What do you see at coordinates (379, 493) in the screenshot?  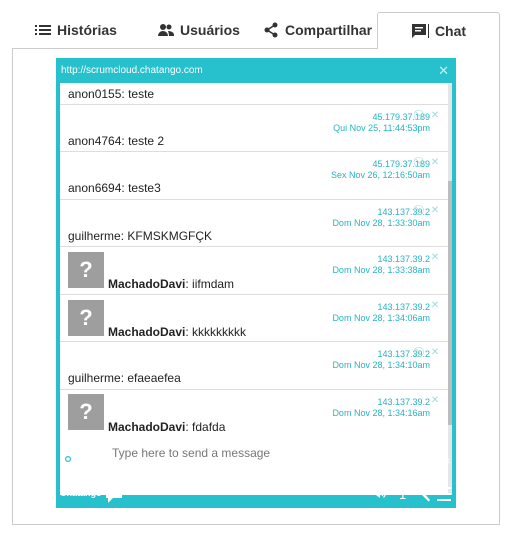 I see `speaker-icon` at bounding box center [379, 493].